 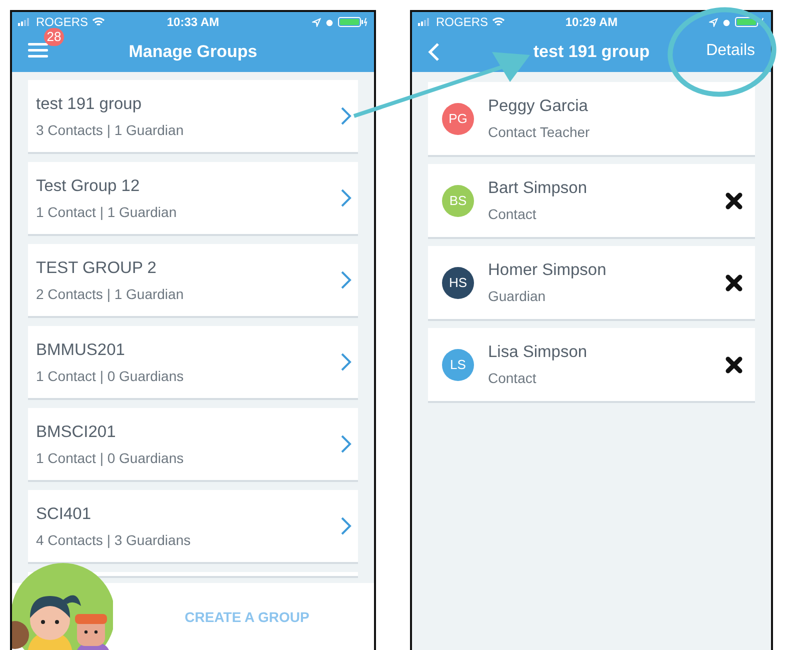 What do you see at coordinates (458, 118) in the screenshot?
I see `avatar-initials: PG` at bounding box center [458, 118].